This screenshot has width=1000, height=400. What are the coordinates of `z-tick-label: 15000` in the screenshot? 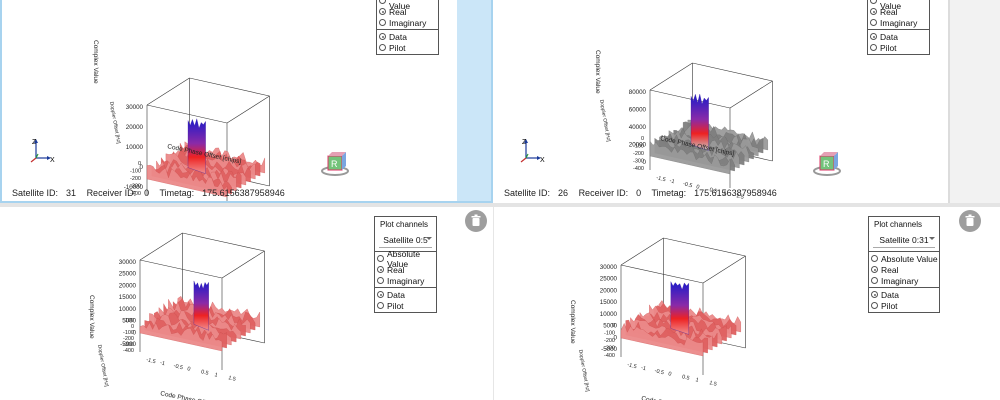 It's located at (128, 297).